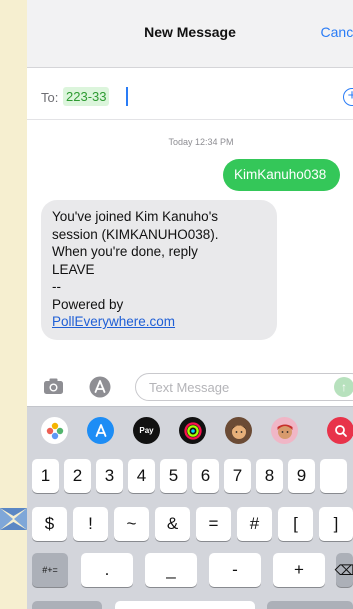  What do you see at coordinates (337, 32) in the screenshot?
I see `cancel-button: Cance` at bounding box center [337, 32].